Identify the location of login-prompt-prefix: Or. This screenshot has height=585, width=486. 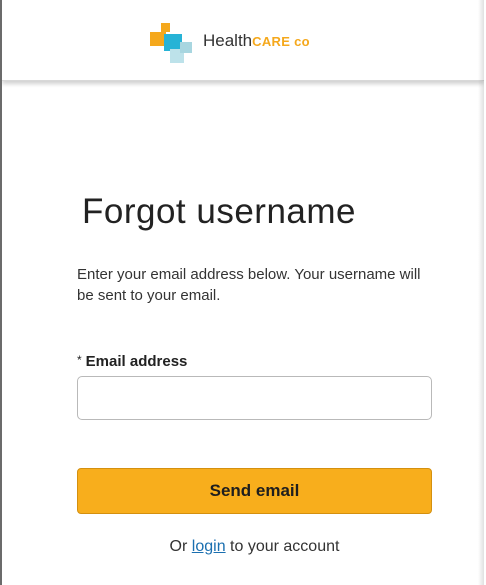
(178, 546).